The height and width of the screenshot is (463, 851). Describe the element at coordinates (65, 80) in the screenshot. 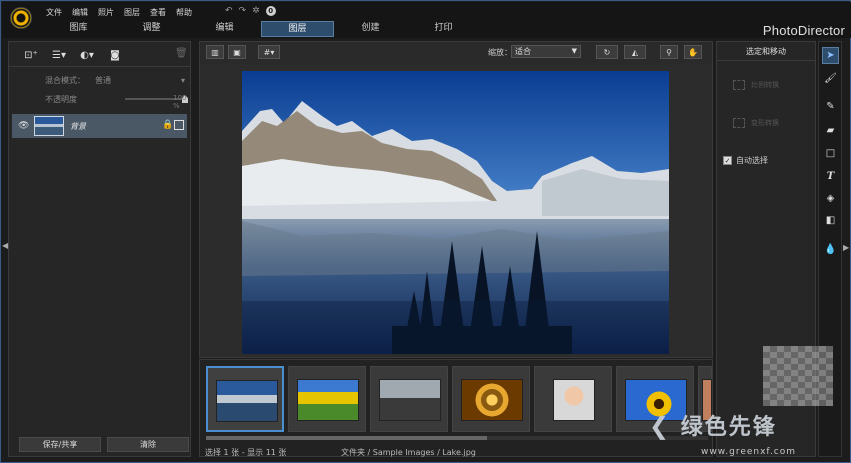

I see `blend-mode-label: 混合模式：` at that location.